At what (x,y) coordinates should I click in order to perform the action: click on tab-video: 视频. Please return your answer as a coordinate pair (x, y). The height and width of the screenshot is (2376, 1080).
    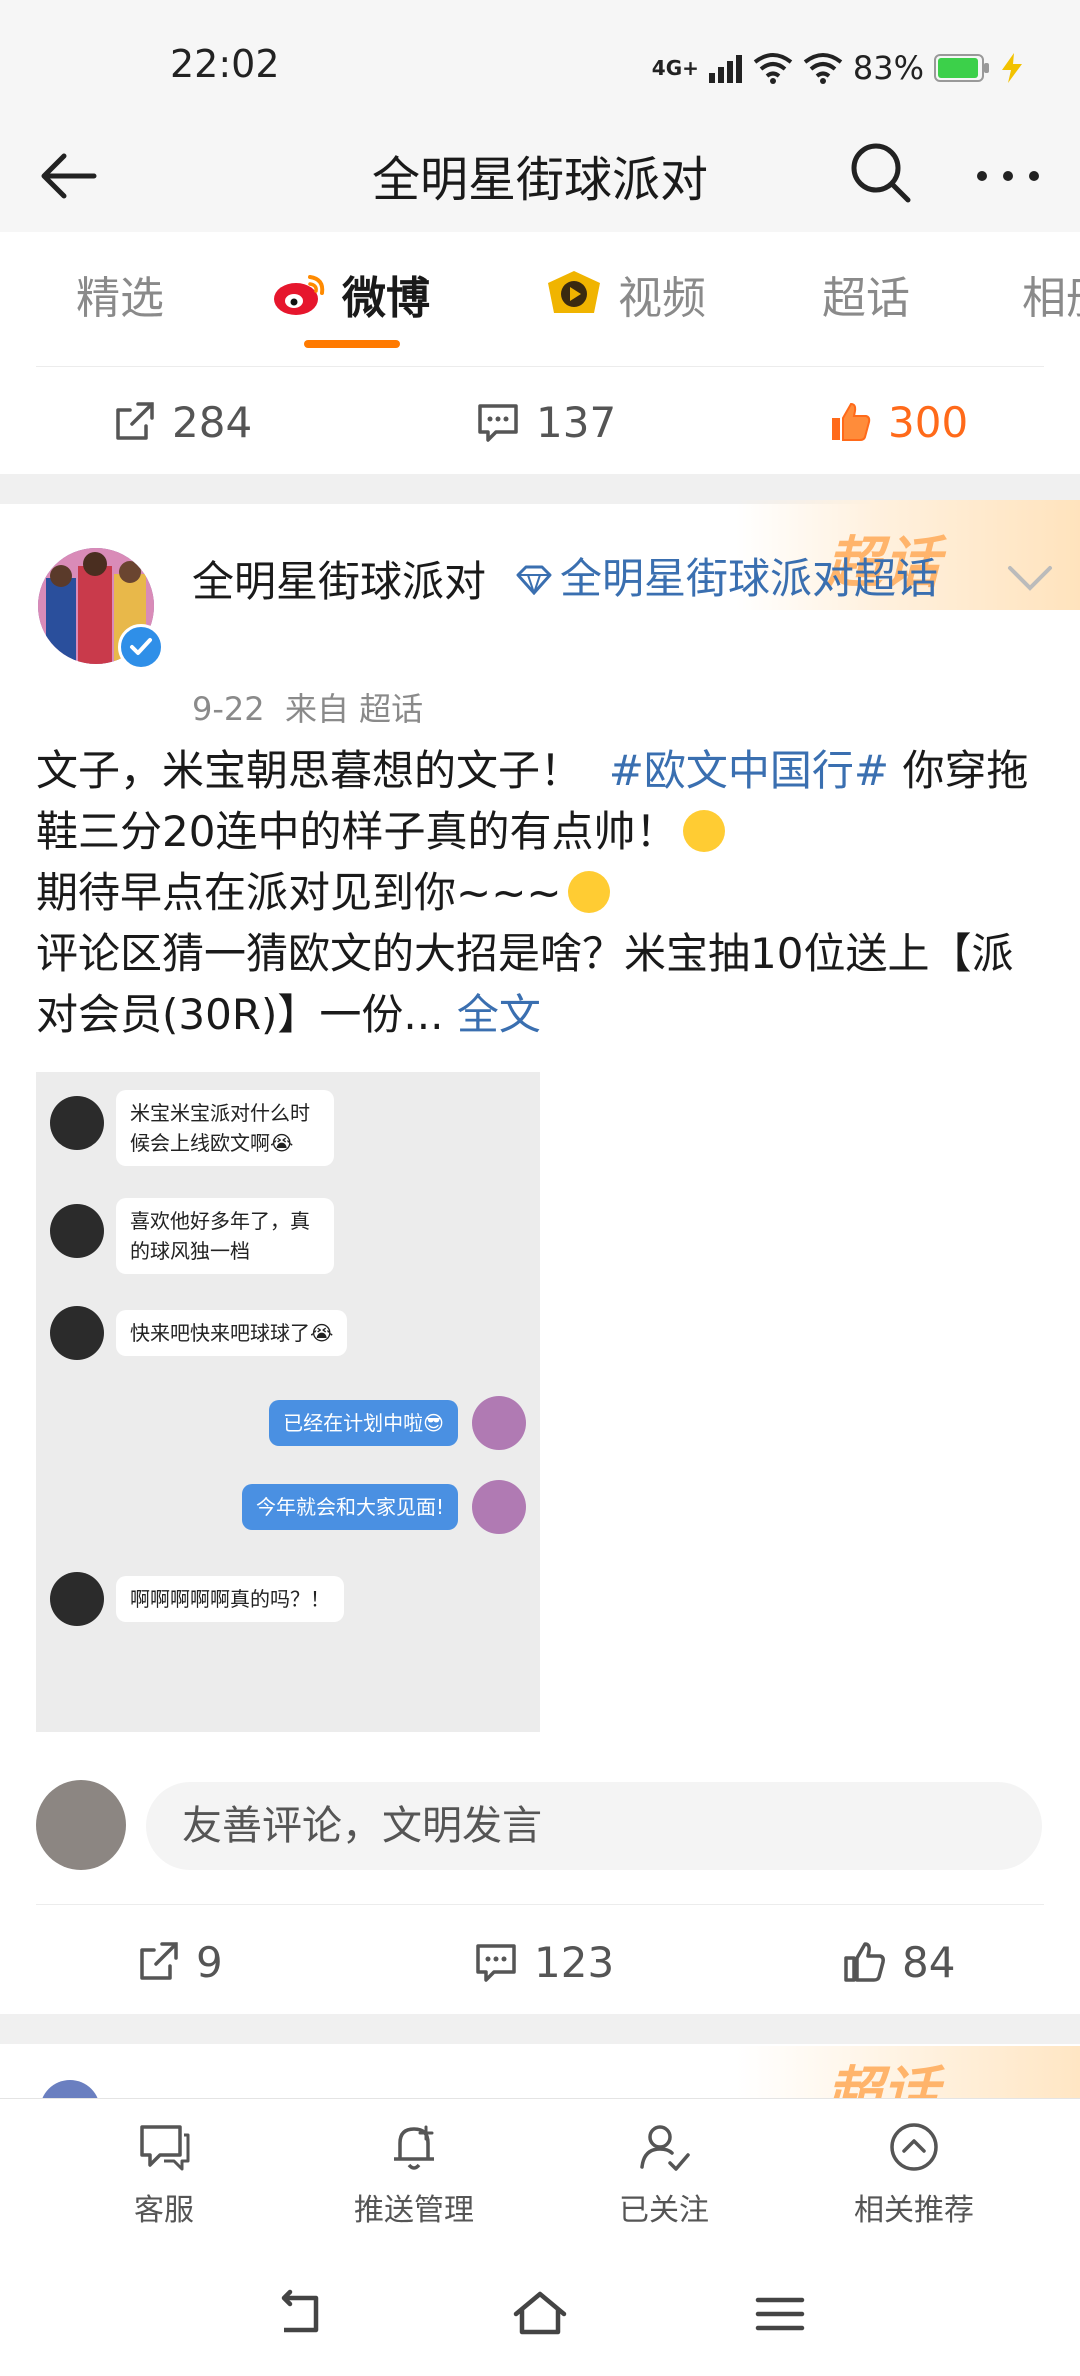
    Looking at the image, I should click on (625, 294).